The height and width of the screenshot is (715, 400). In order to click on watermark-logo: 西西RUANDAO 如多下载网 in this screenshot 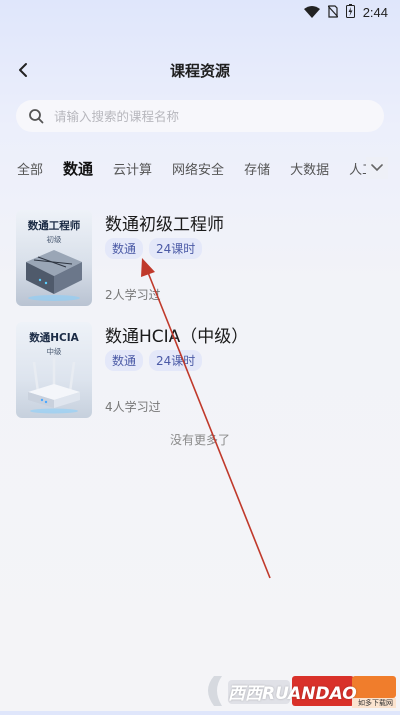, I will do `click(300, 689)`.